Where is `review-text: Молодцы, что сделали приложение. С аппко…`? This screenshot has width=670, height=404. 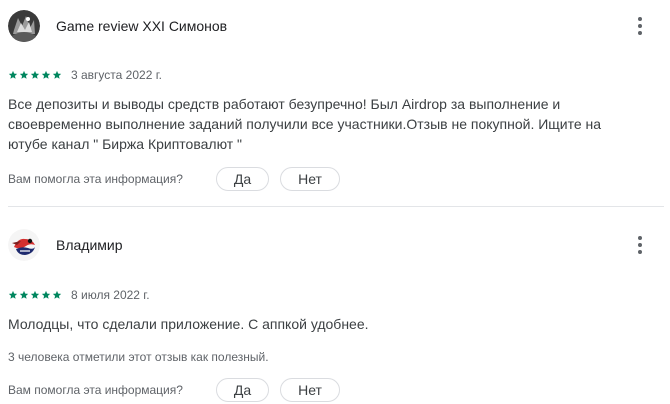 review-text: Молодцы, что сделали приложение. С аппко… is located at coordinates (188, 324).